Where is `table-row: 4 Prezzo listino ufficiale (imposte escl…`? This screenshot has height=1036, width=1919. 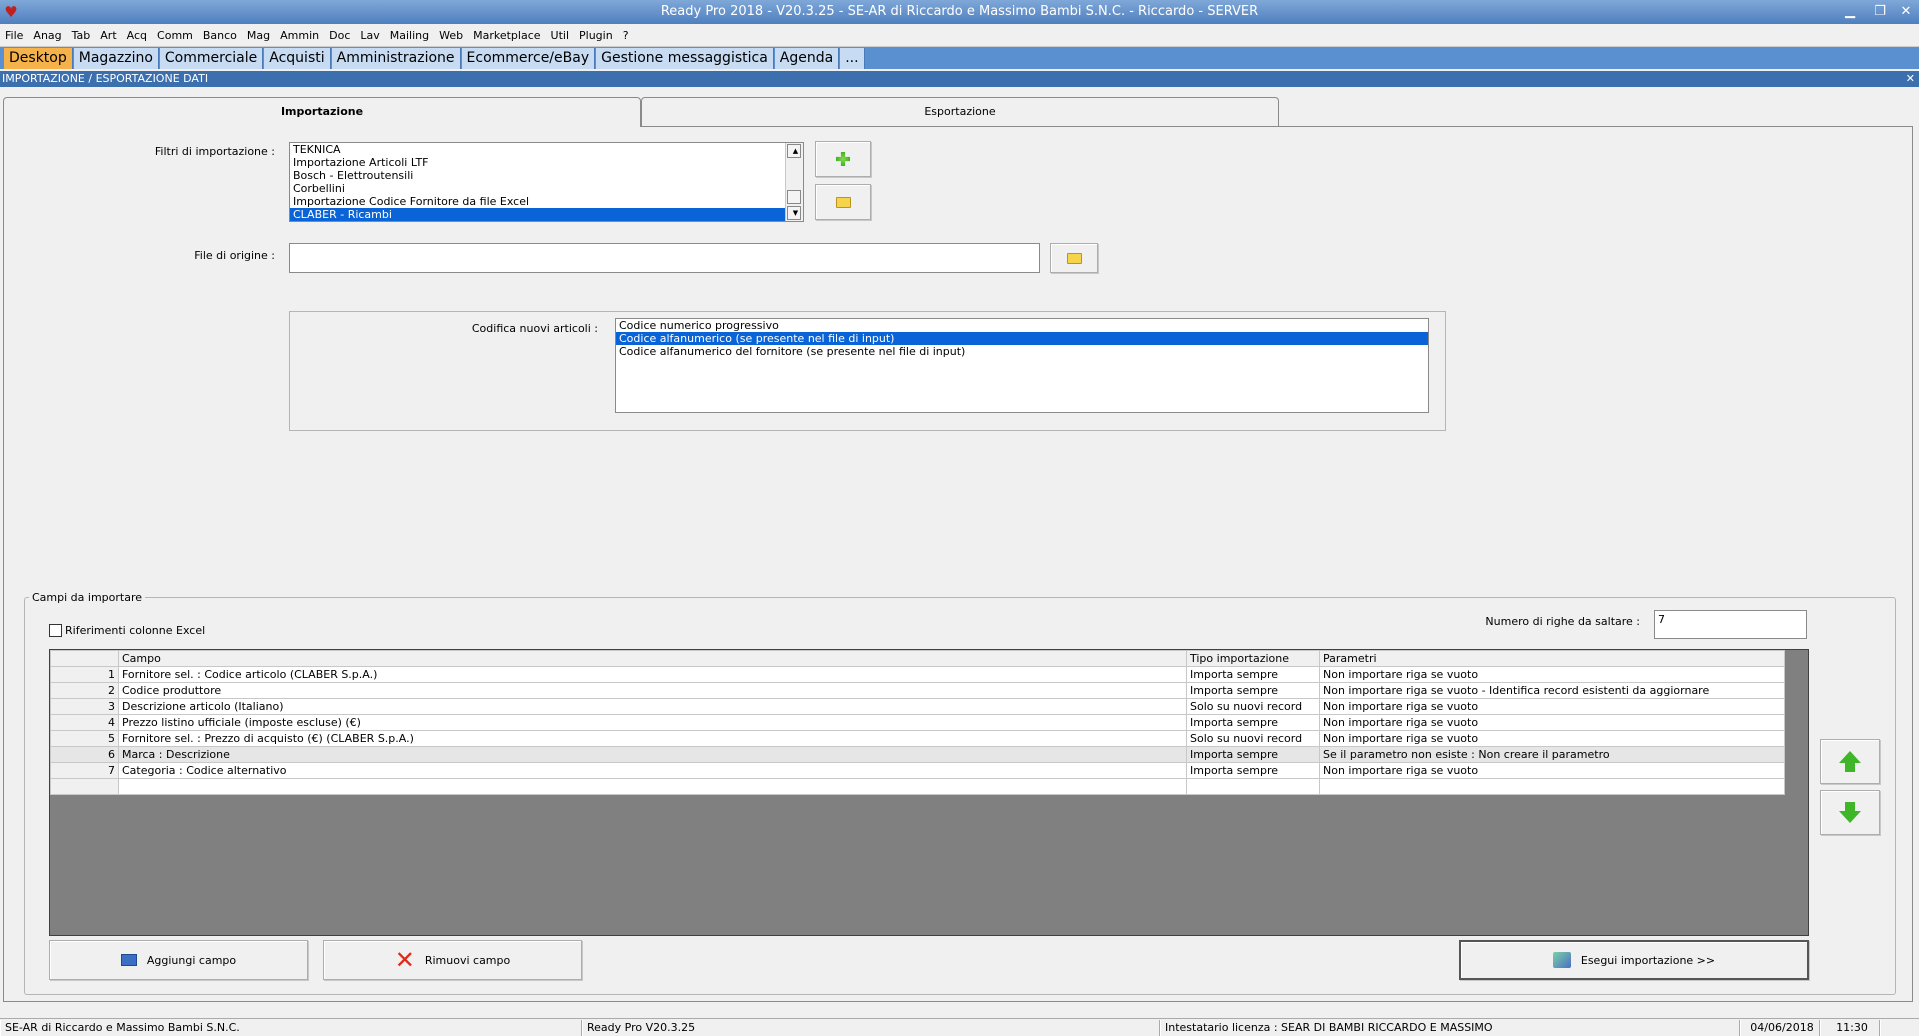 table-row: 4 Prezzo listino ufficiale (imposte escl… is located at coordinates (917, 722).